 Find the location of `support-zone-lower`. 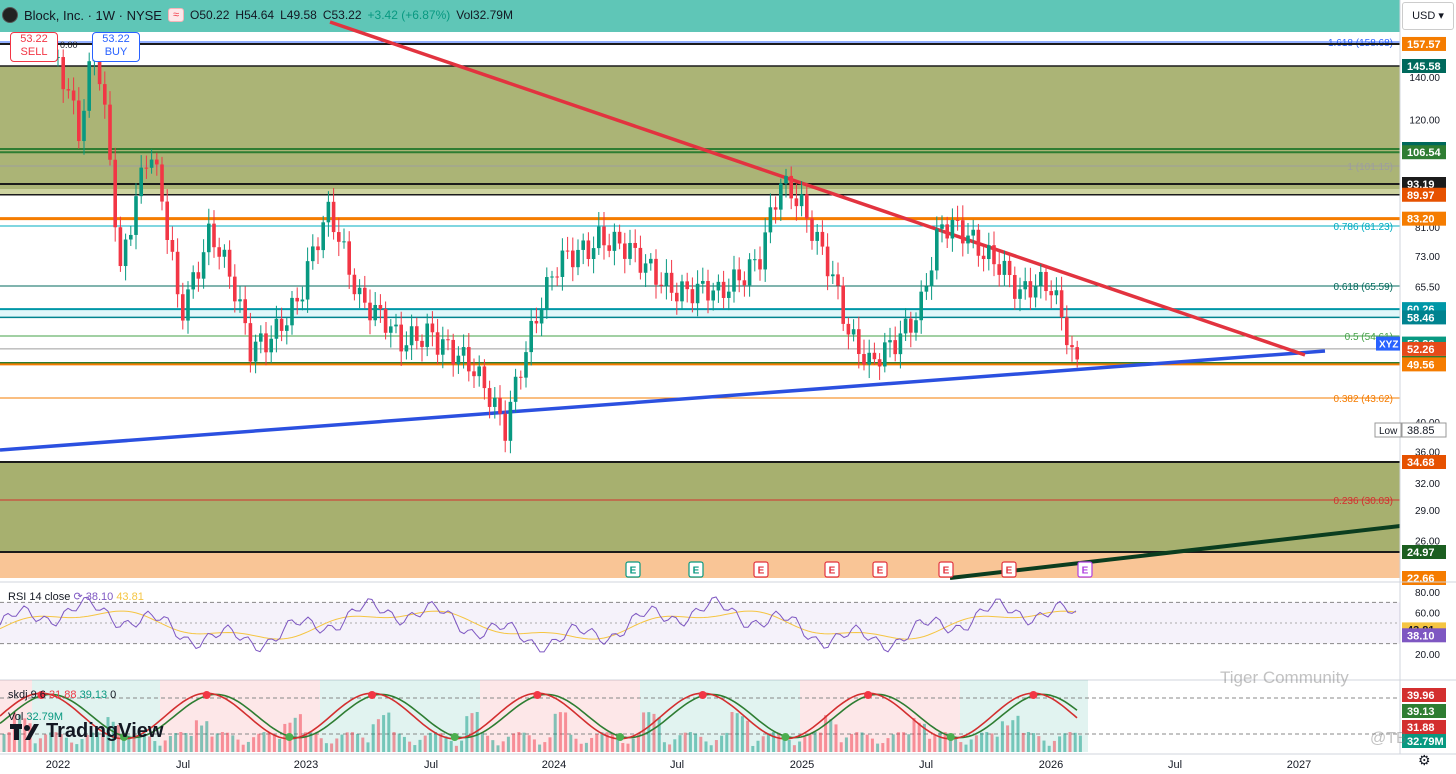

support-zone-lower is located at coordinates (700, 507).